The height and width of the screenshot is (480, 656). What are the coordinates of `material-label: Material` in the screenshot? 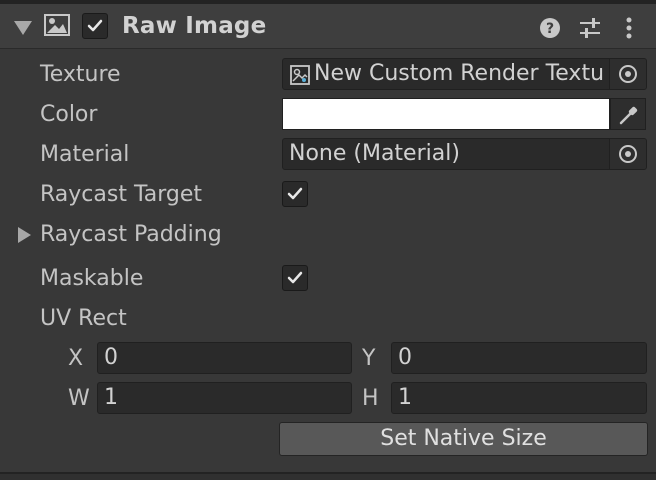 It's located at (85, 154).